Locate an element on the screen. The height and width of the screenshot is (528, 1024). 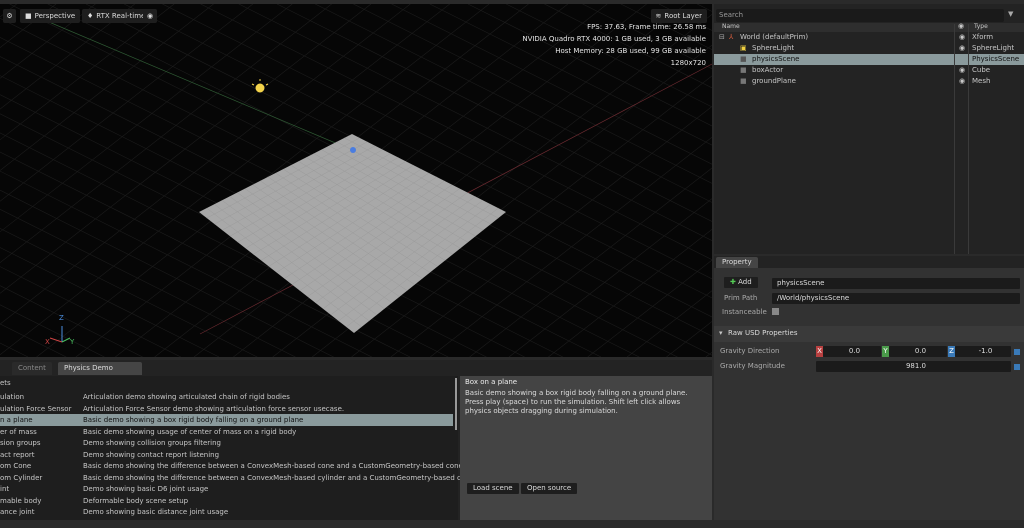
demo-description: Demo showing basic D6 joint usage is located at coordinates (146, 489).